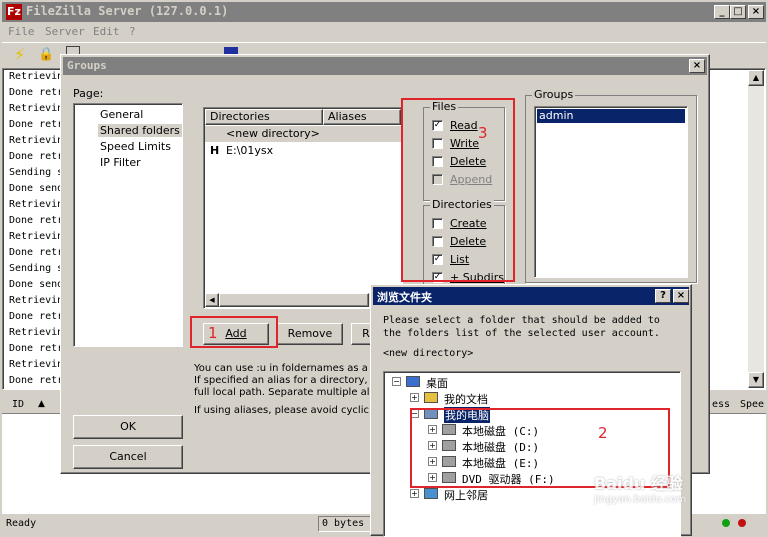 The image size is (768, 537). Describe the element at coordinates (88, 93) in the screenshot. I see `page-label: Page:` at that location.